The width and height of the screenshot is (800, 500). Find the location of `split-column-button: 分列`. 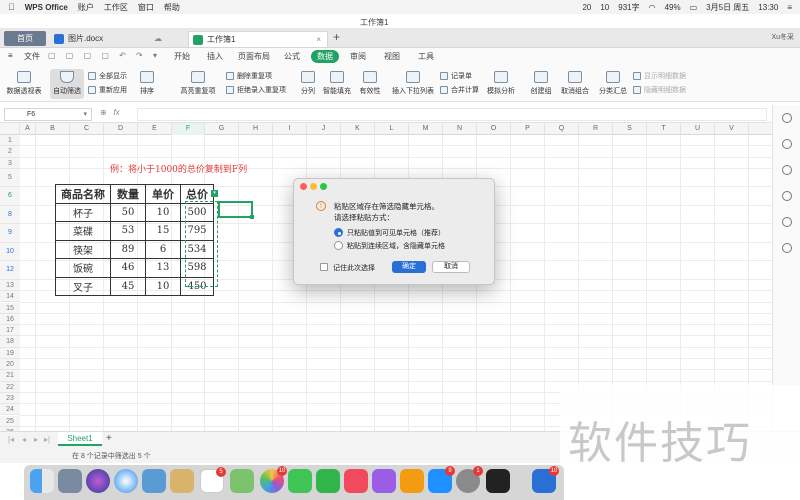

split-column-button: 分列 is located at coordinates (308, 82).